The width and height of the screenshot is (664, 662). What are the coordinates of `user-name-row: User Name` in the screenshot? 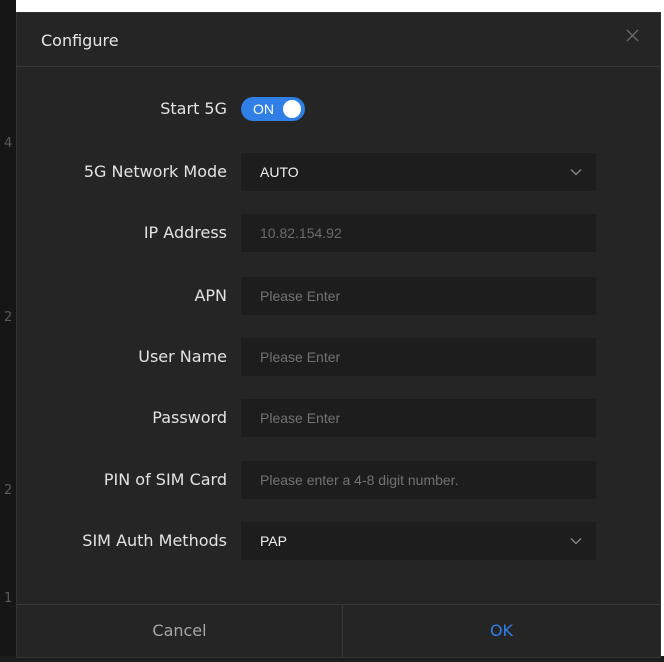 It's located at (338, 357).